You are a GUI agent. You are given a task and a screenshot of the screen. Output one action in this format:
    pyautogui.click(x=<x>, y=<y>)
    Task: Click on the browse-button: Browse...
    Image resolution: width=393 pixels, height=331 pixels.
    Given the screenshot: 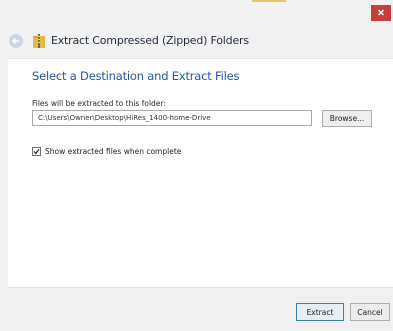 What is the action you would take?
    pyautogui.click(x=347, y=118)
    